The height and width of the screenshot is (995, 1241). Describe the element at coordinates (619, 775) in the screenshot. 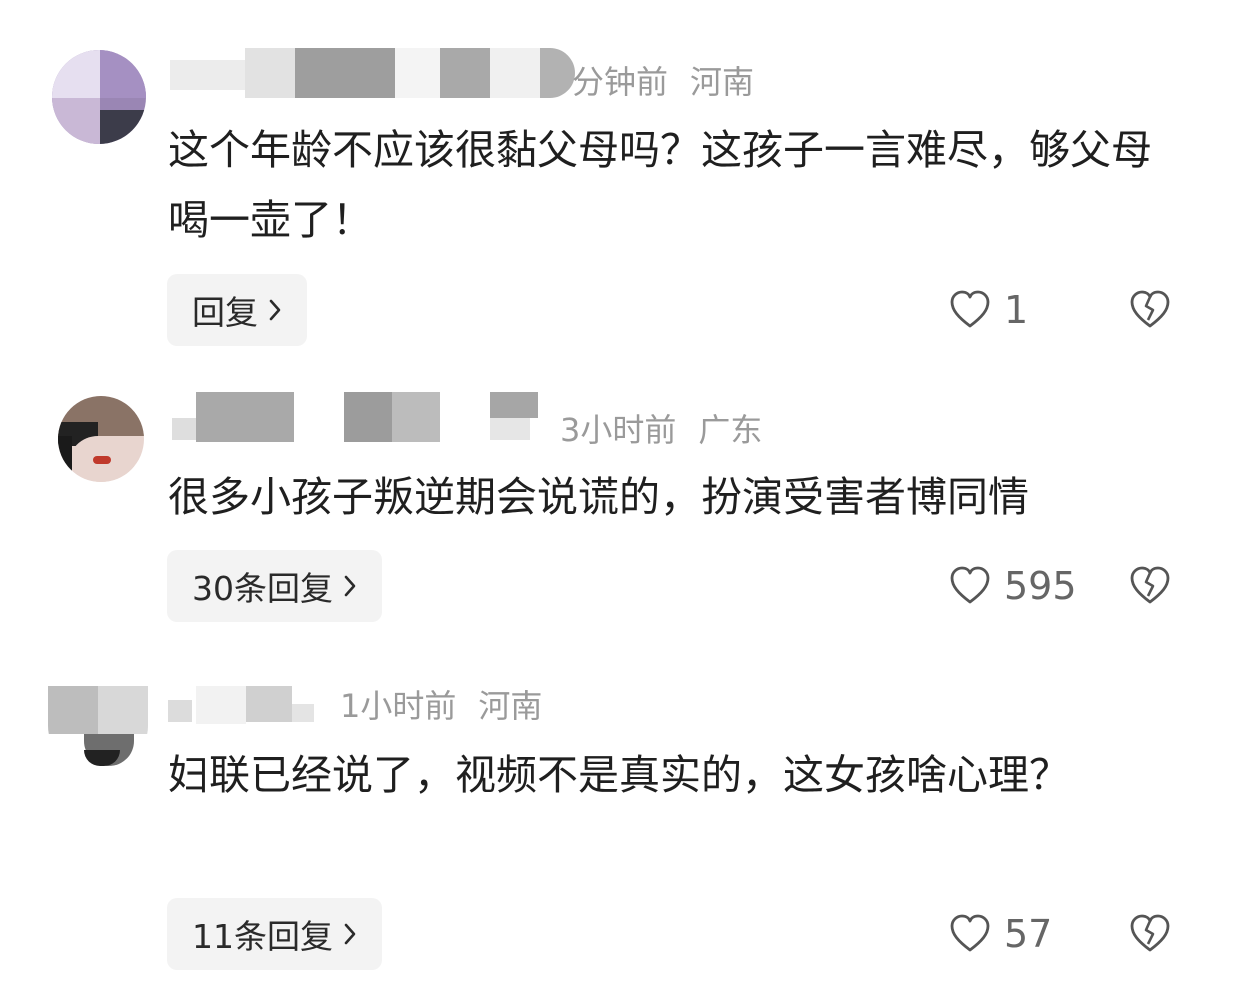

I see `comment-text: 妇联已经说了，视频不是真实的，这女孩啥心理？` at that location.